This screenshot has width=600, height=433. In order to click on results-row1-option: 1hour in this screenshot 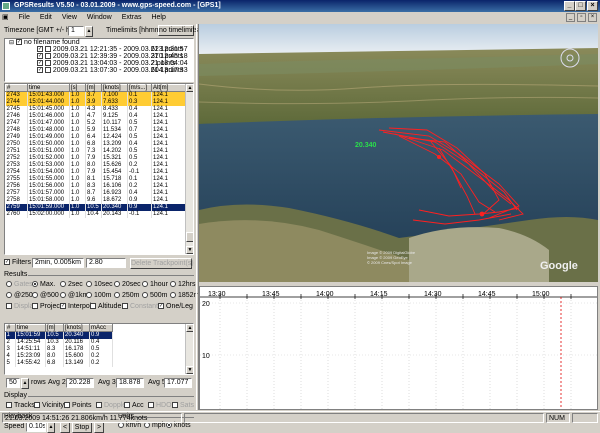, I will do `click(155, 285)`.